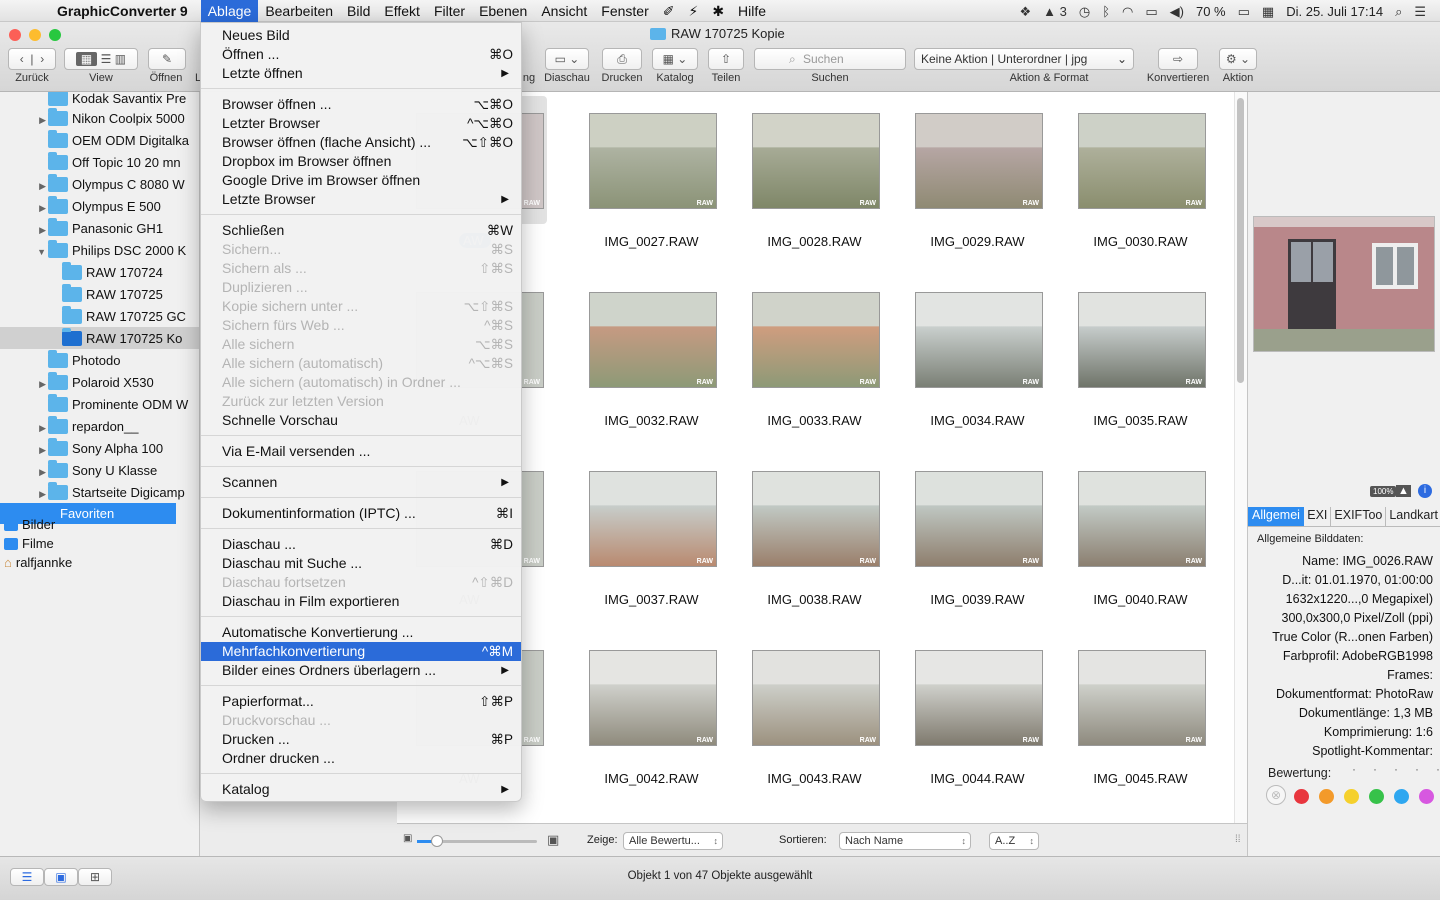 The width and height of the screenshot is (1440, 900). What do you see at coordinates (1127, 11) in the screenshot?
I see `wifi-icon: ◠` at bounding box center [1127, 11].